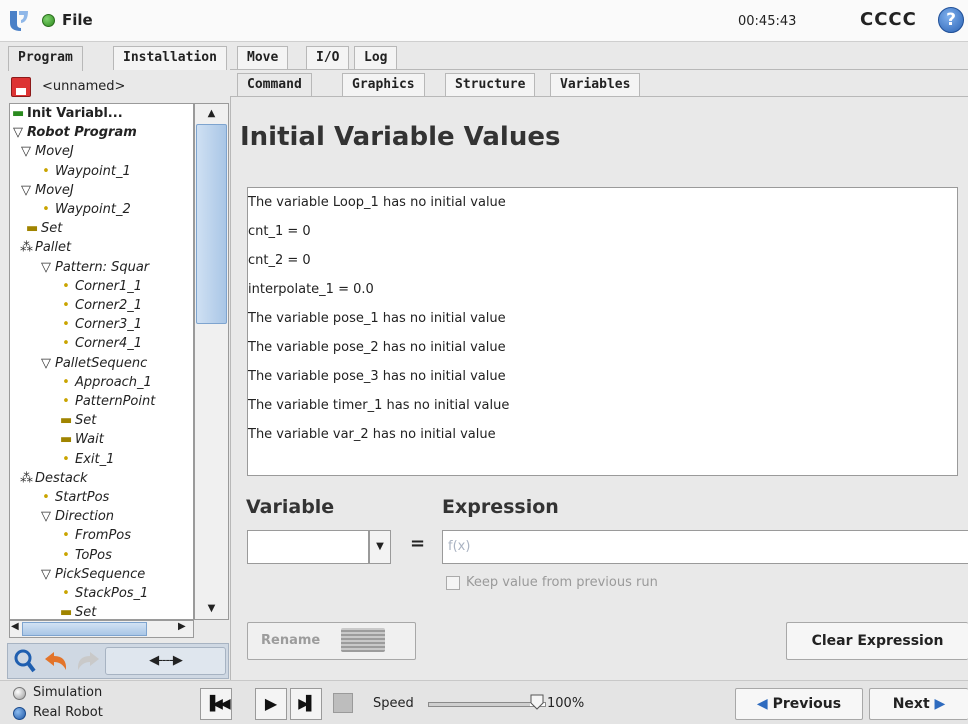  What do you see at coordinates (383, 84) in the screenshot?
I see `subtab-graphics: Graphics` at bounding box center [383, 84].